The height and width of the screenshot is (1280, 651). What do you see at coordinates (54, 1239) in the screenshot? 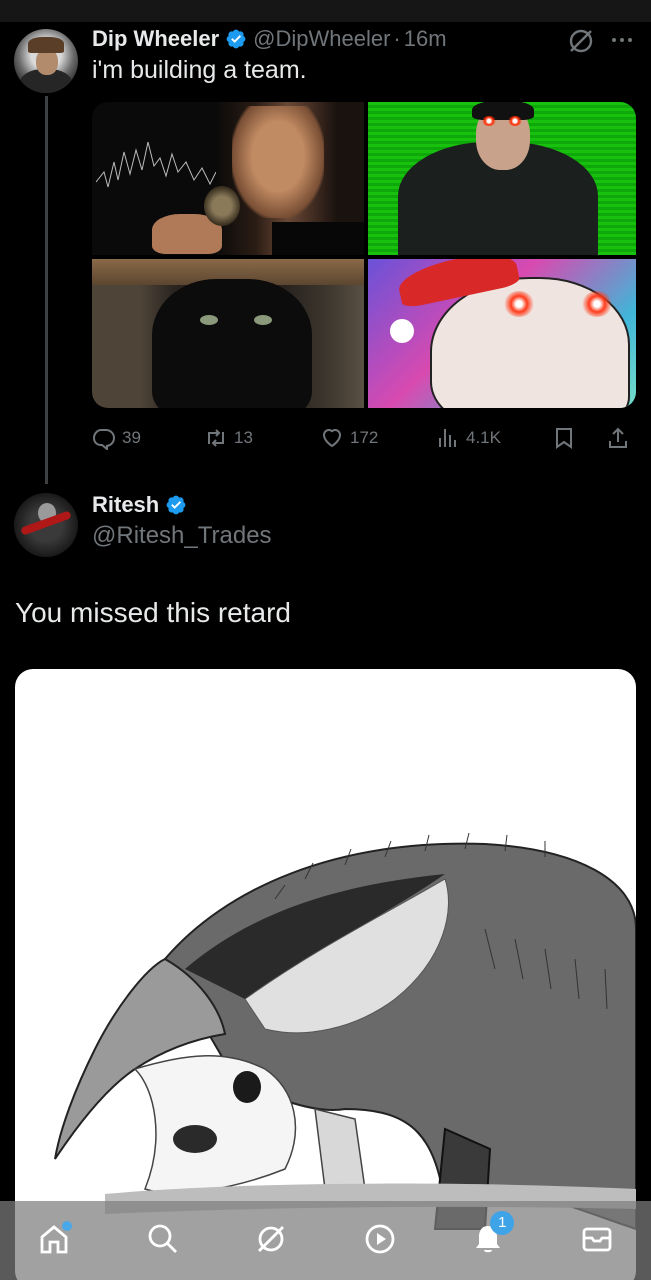
I see `nav-home` at bounding box center [54, 1239].